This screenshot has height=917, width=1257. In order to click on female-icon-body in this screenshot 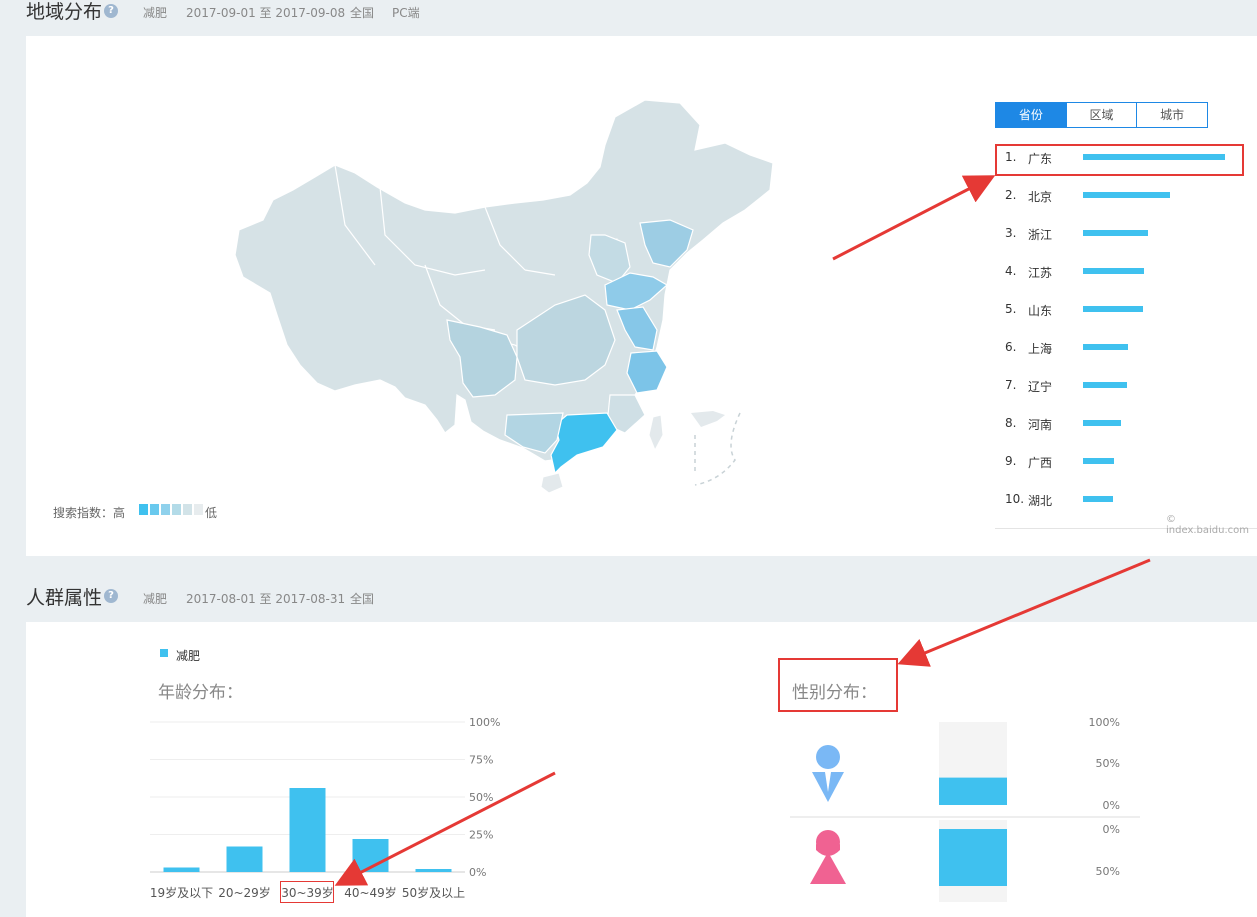, I will do `click(828, 868)`.